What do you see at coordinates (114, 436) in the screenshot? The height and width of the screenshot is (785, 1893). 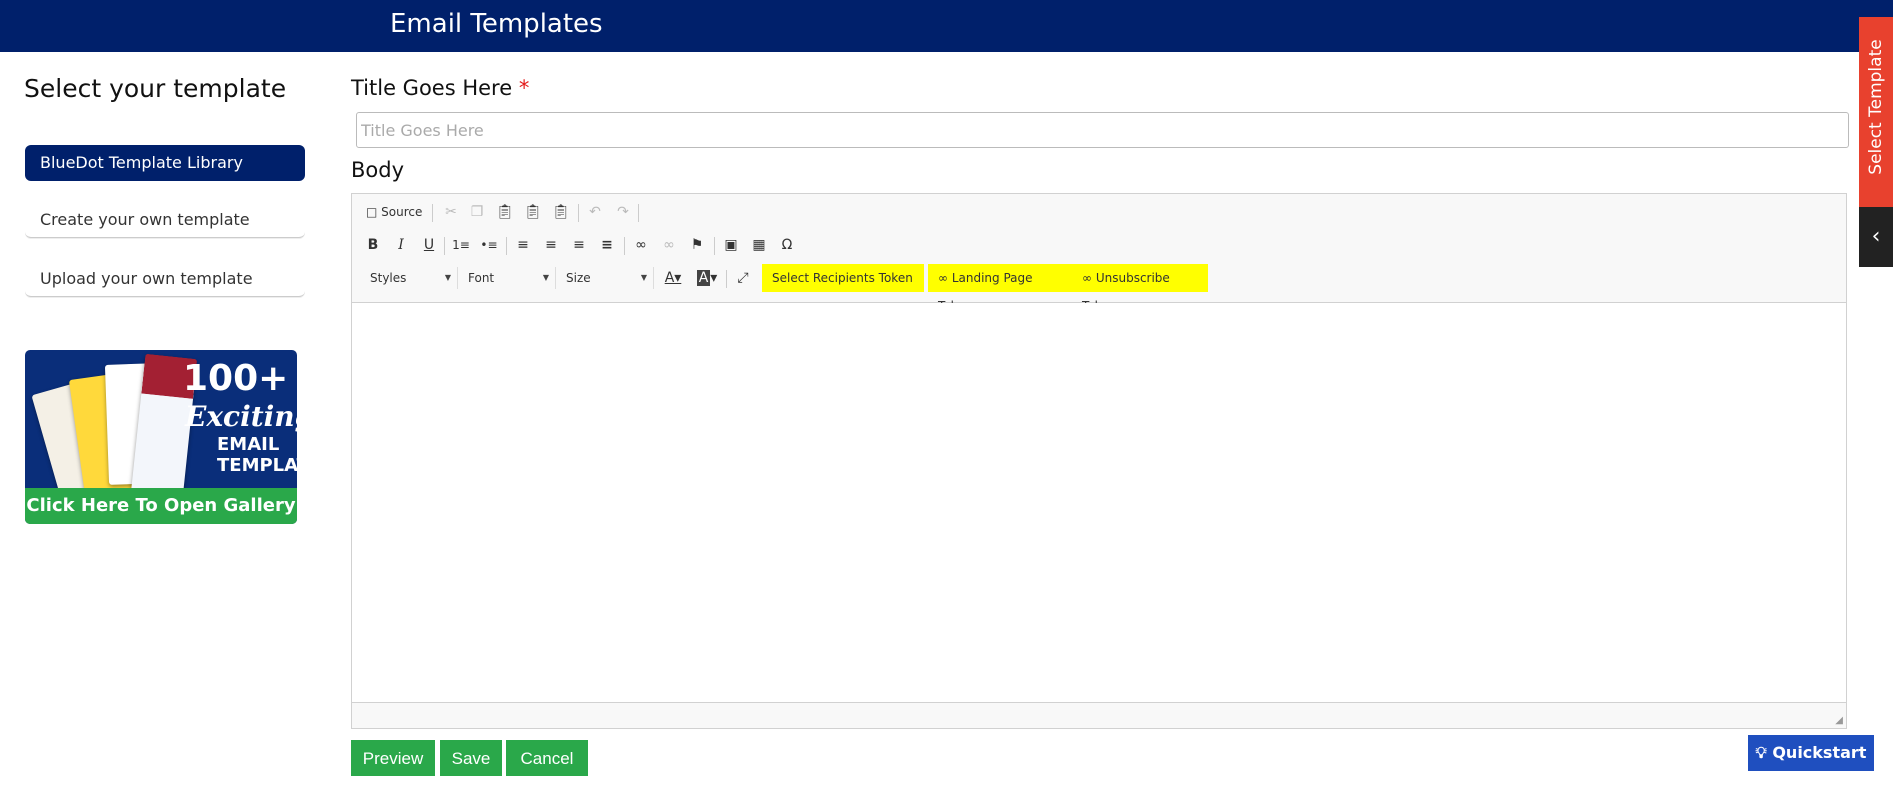 I see `template-previews-image` at bounding box center [114, 436].